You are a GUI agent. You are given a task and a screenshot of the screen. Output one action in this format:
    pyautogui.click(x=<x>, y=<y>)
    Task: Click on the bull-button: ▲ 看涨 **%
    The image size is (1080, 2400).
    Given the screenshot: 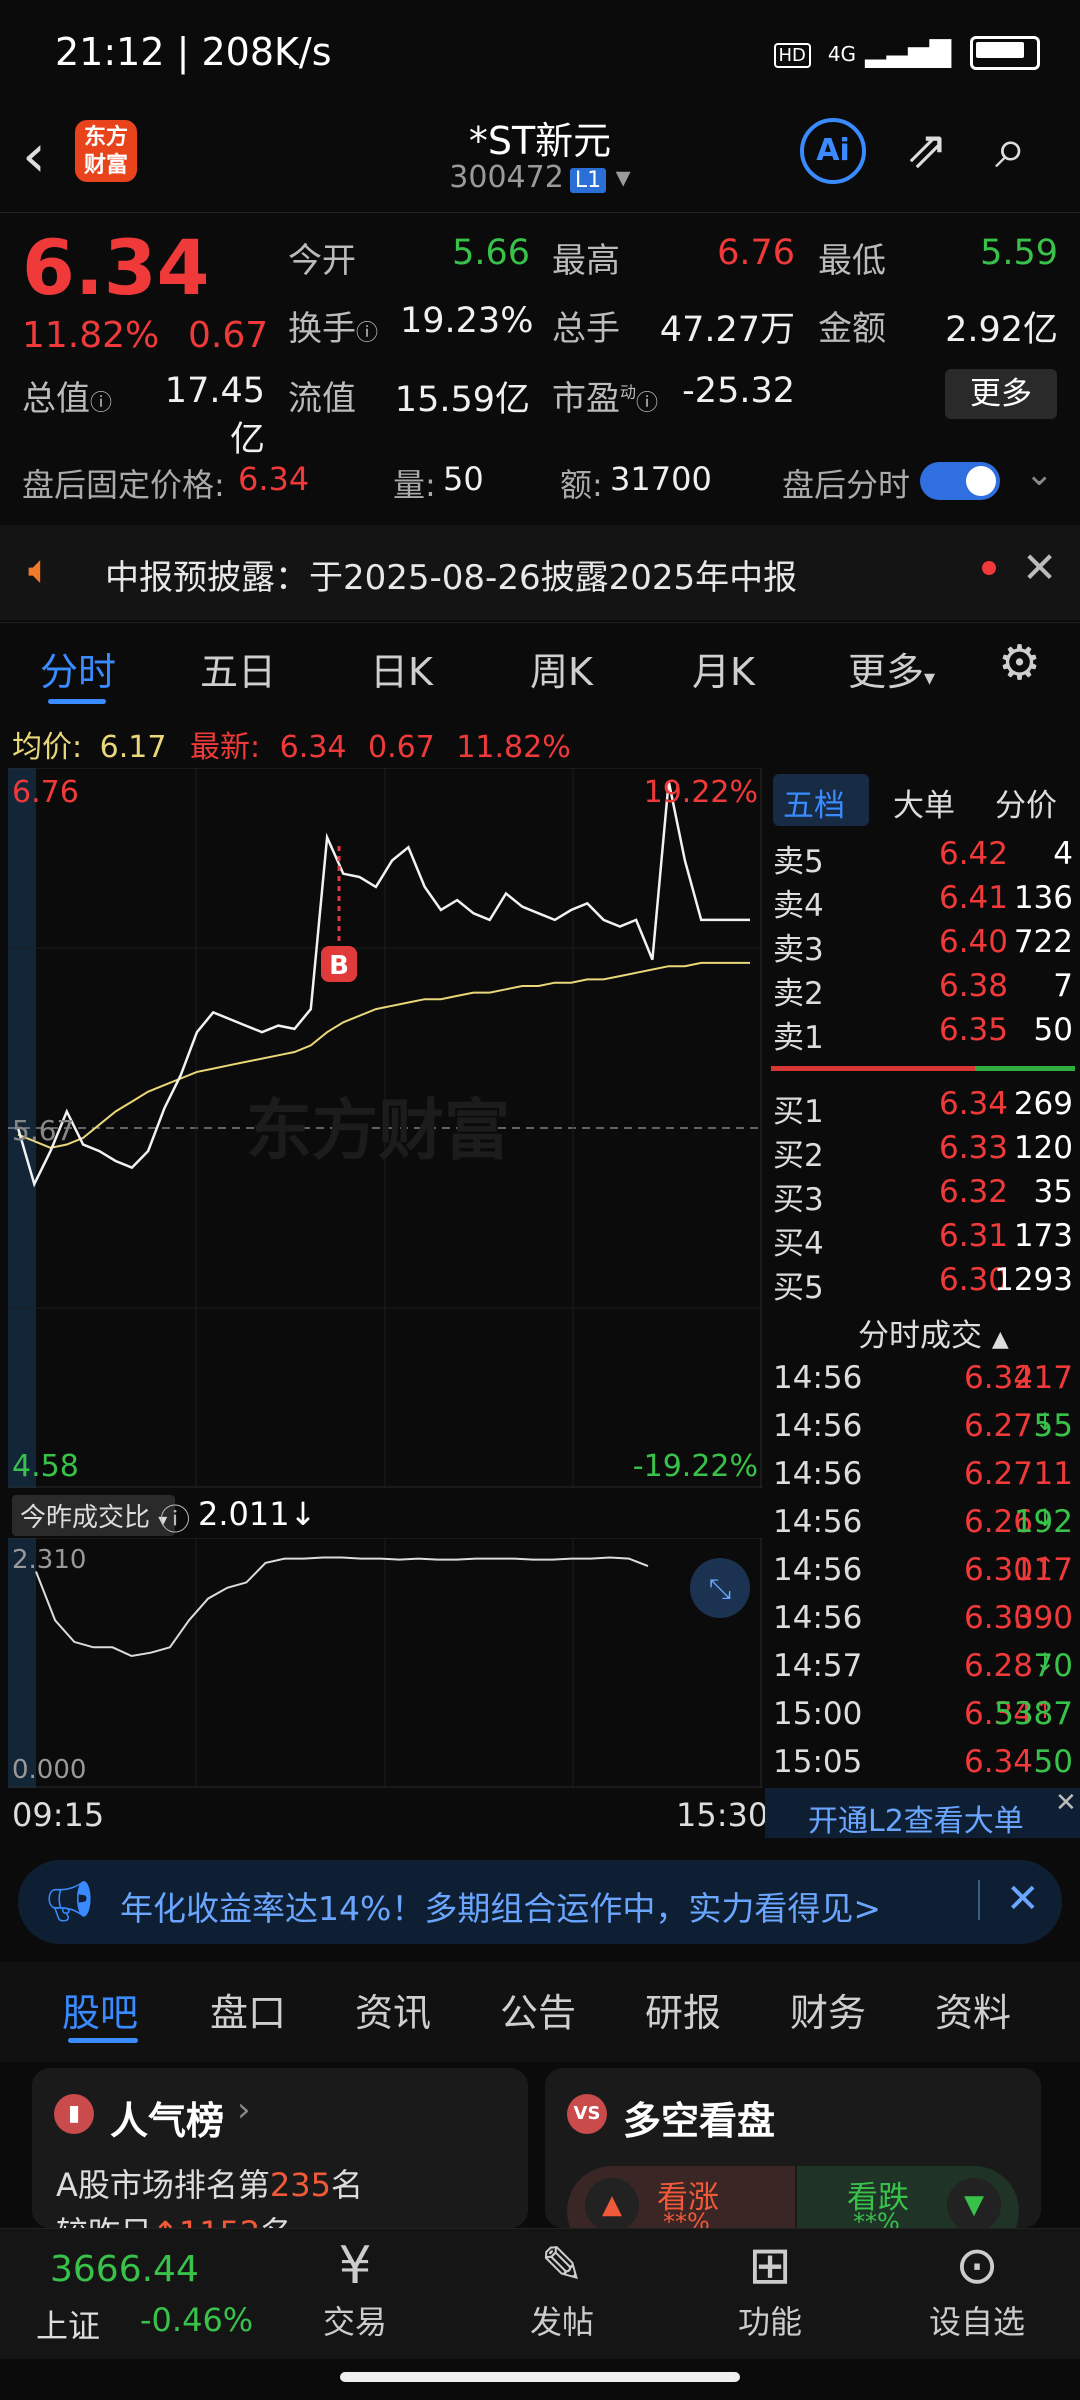 What is the action you would take?
    pyautogui.click(x=681, y=2197)
    